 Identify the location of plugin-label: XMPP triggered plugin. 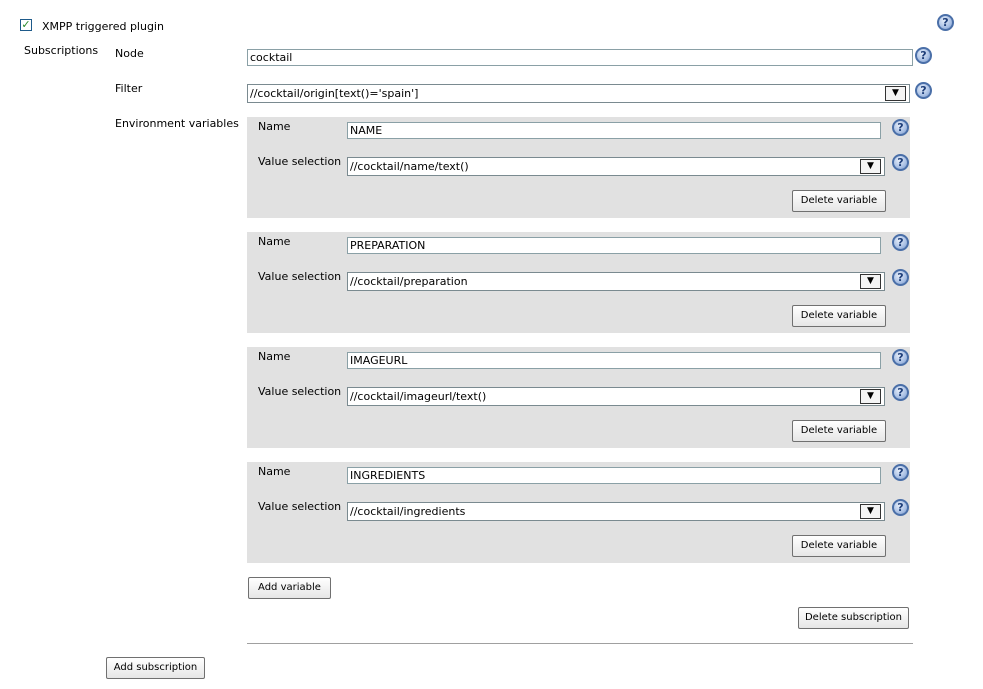
(103, 26).